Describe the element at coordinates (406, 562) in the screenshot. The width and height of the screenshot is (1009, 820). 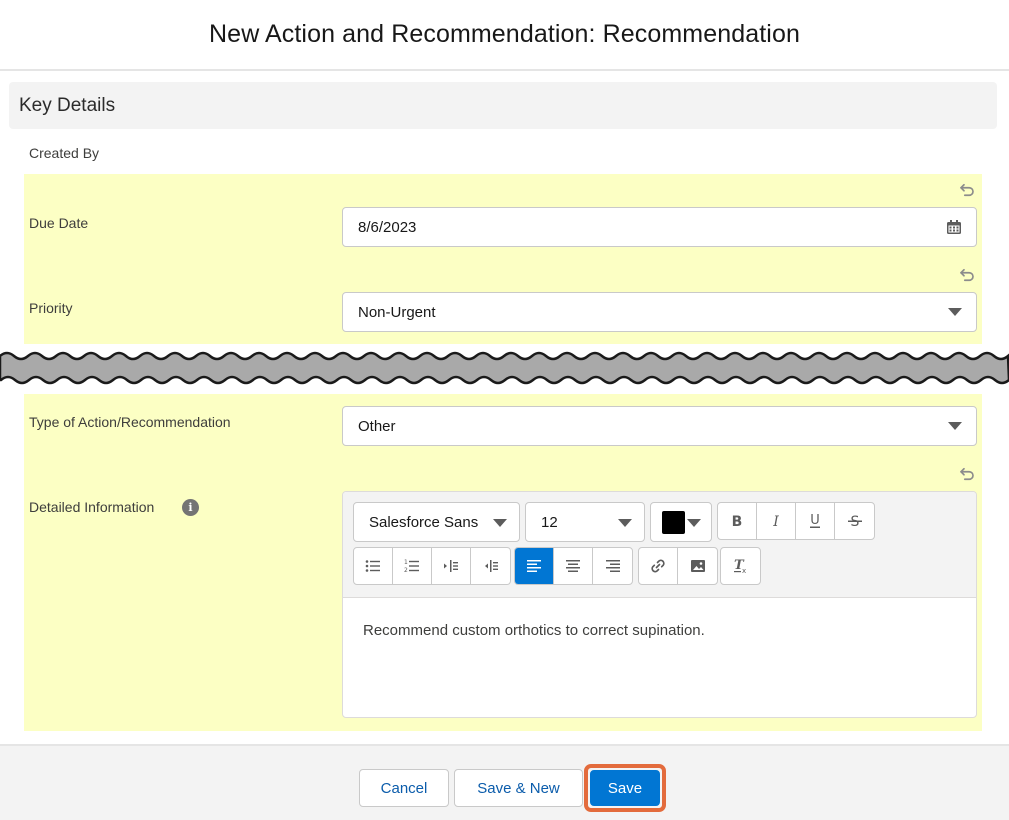
I see `svg-text: 1` at that location.